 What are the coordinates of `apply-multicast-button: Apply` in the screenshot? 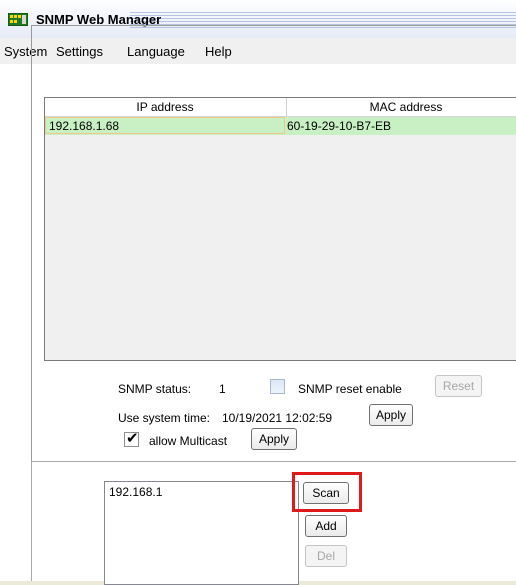 It's located at (274, 439).